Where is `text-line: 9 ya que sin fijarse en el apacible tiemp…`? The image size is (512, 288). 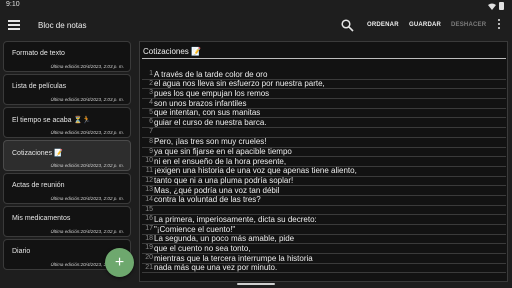
text-line: 9 ya que sin fijarse en el apacible tiemp… is located at coordinates (324, 153).